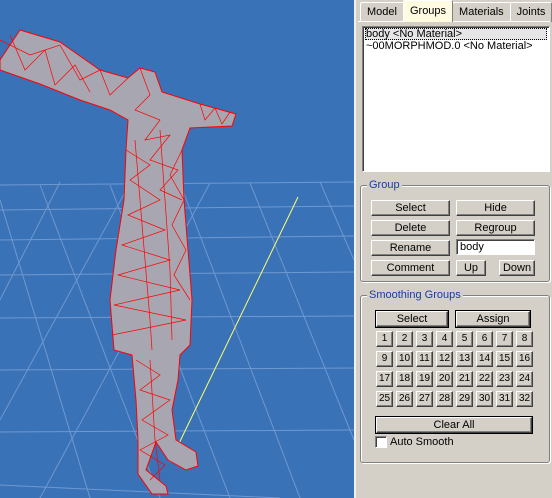 This screenshot has width=552, height=498. Describe the element at coordinates (464, 339) in the screenshot. I see `smoothing-group-5-button: 5` at that location.